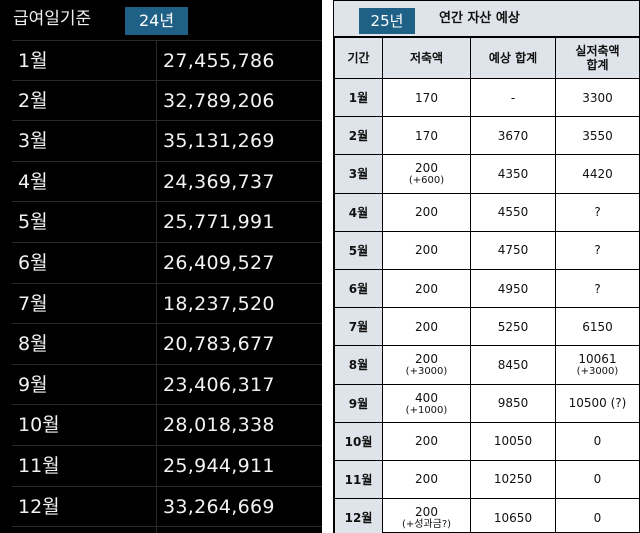 Image resolution: width=640 pixels, height=533 pixels. Describe the element at coordinates (487, 136) in the screenshot. I see `forecast-row: 2월 170 3670 3550` at that location.